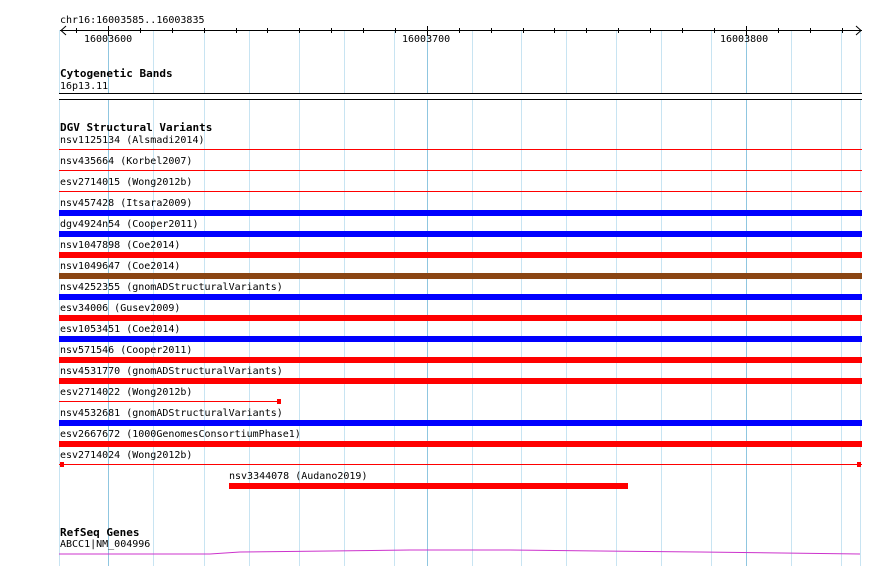 Image resolution: width=890 pixels, height=566 pixels. What do you see at coordinates (126, 392) in the screenshot?
I see `variant-label: esv2714022 (Wong2012b)` at bounding box center [126, 392].